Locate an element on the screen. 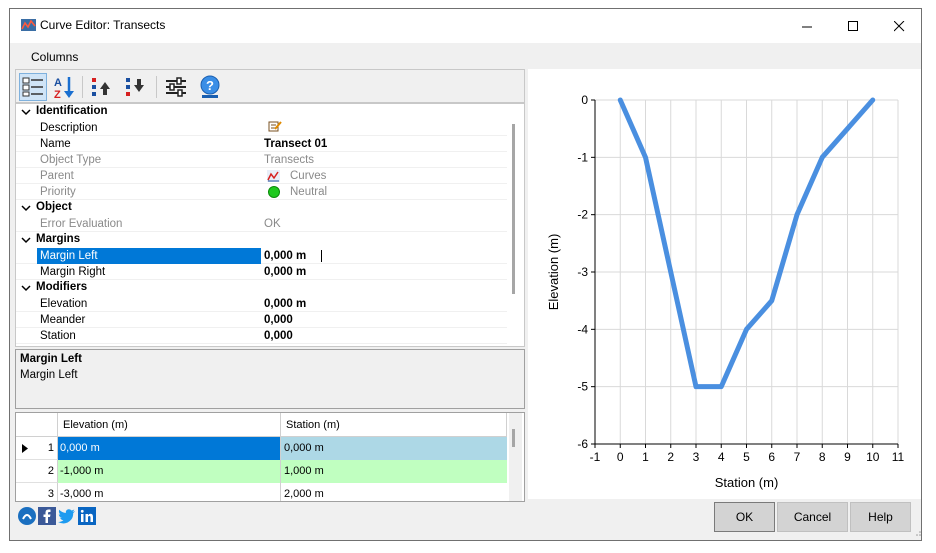 The height and width of the screenshot is (553, 936). row-header: 2 is located at coordinates (37, 471).